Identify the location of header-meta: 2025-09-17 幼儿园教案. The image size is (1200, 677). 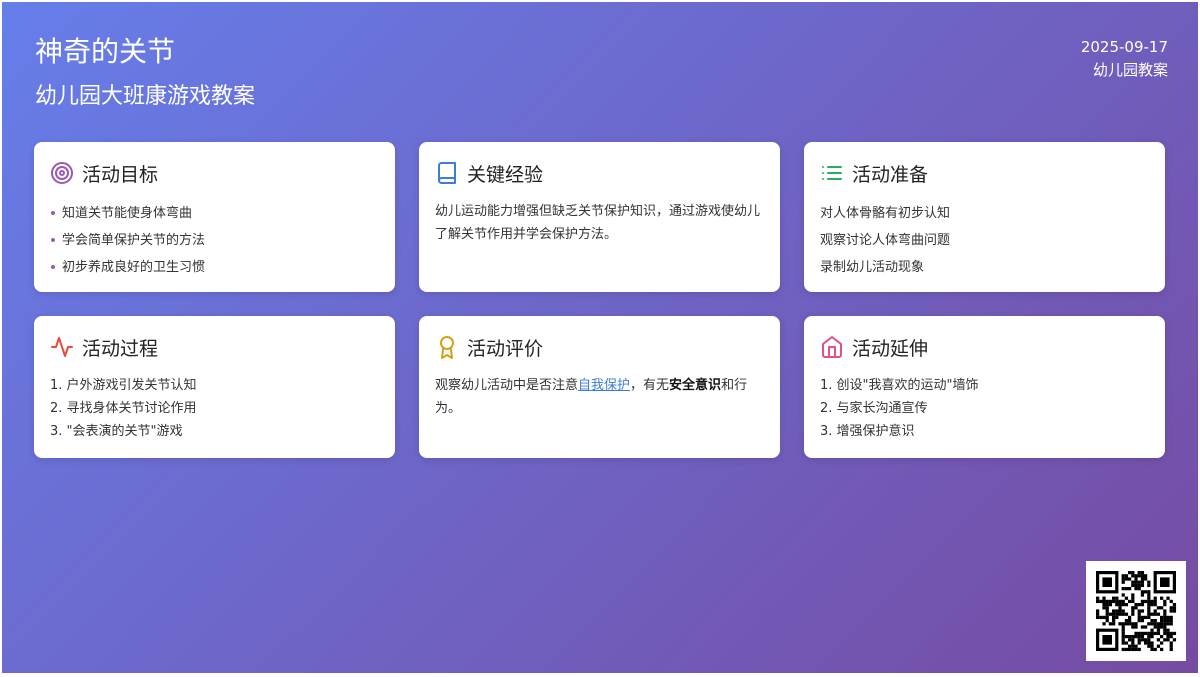
(1124, 59).